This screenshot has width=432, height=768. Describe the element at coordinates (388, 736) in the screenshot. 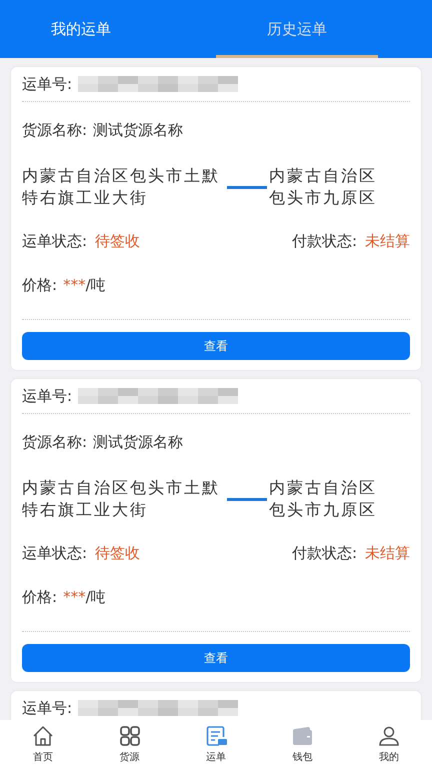

I see `person-icon` at that location.